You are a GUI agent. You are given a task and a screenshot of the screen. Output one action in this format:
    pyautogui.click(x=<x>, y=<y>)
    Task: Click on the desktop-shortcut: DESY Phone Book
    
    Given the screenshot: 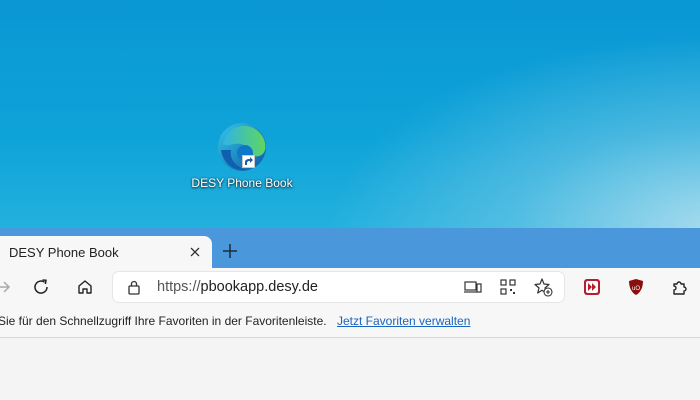 What is the action you would take?
    pyautogui.click(x=242, y=157)
    